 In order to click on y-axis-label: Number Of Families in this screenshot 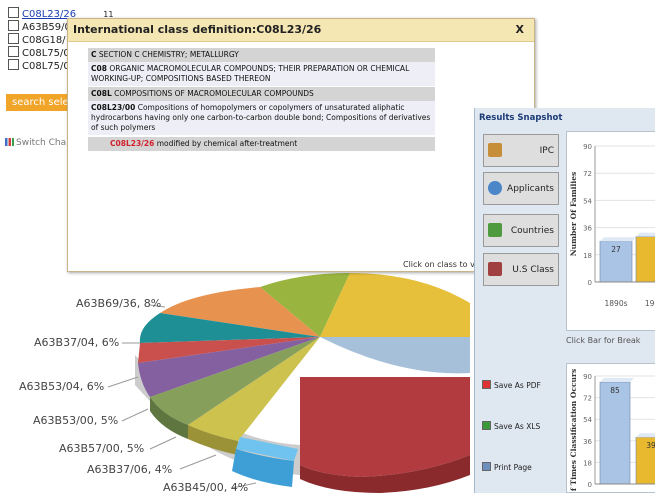, I will do `click(573, 214)`.